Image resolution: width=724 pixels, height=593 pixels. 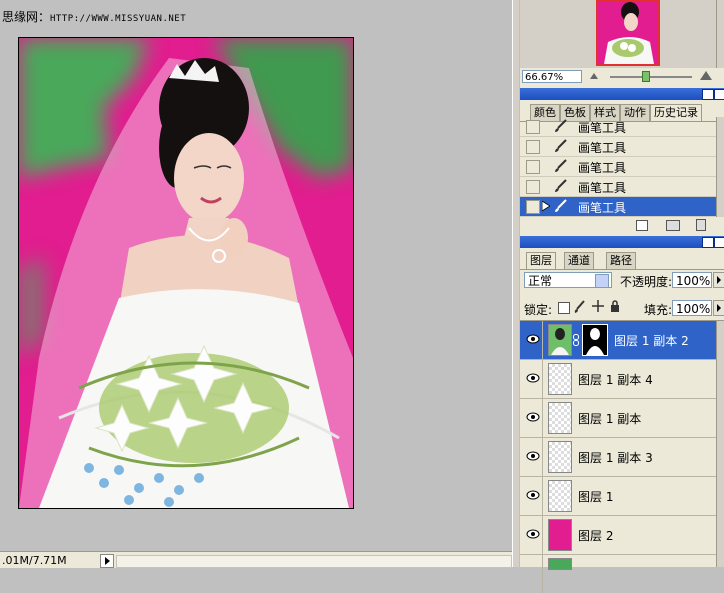 I want to click on zoom-input: 66.67%, so click(x=552, y=76).